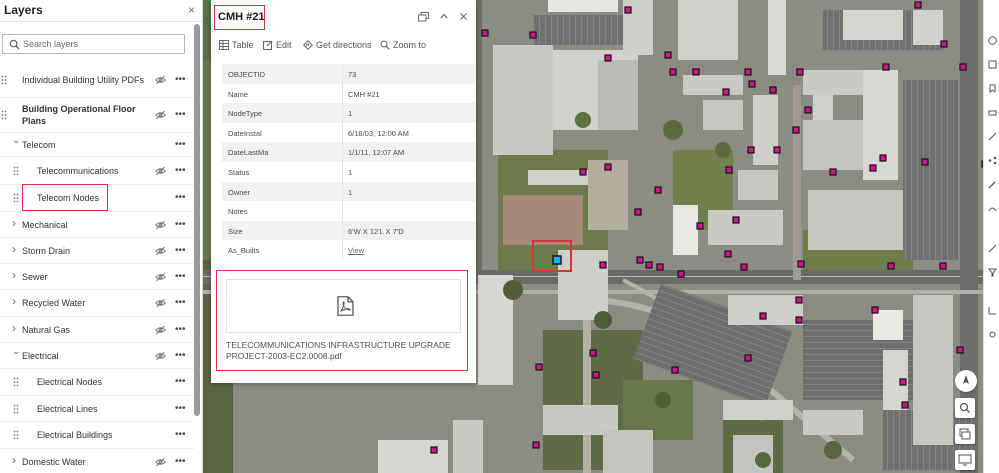 The width and height of the screenshot is (999, 473). Describe the element at coordinates (992, 184) in the screenshot. I see `edit-tool-icon` at that location.